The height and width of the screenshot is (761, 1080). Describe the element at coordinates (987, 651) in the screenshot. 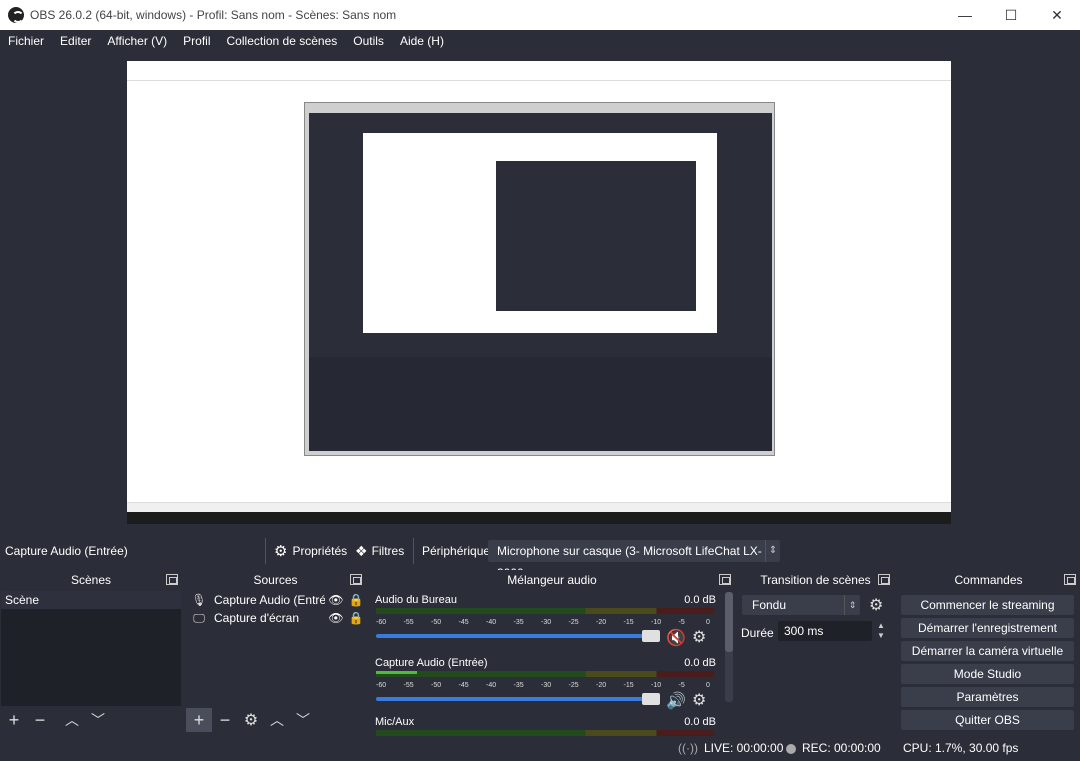

I see `start-virtual-camera-button: Démarrer la caméra virtuelle` at that location.